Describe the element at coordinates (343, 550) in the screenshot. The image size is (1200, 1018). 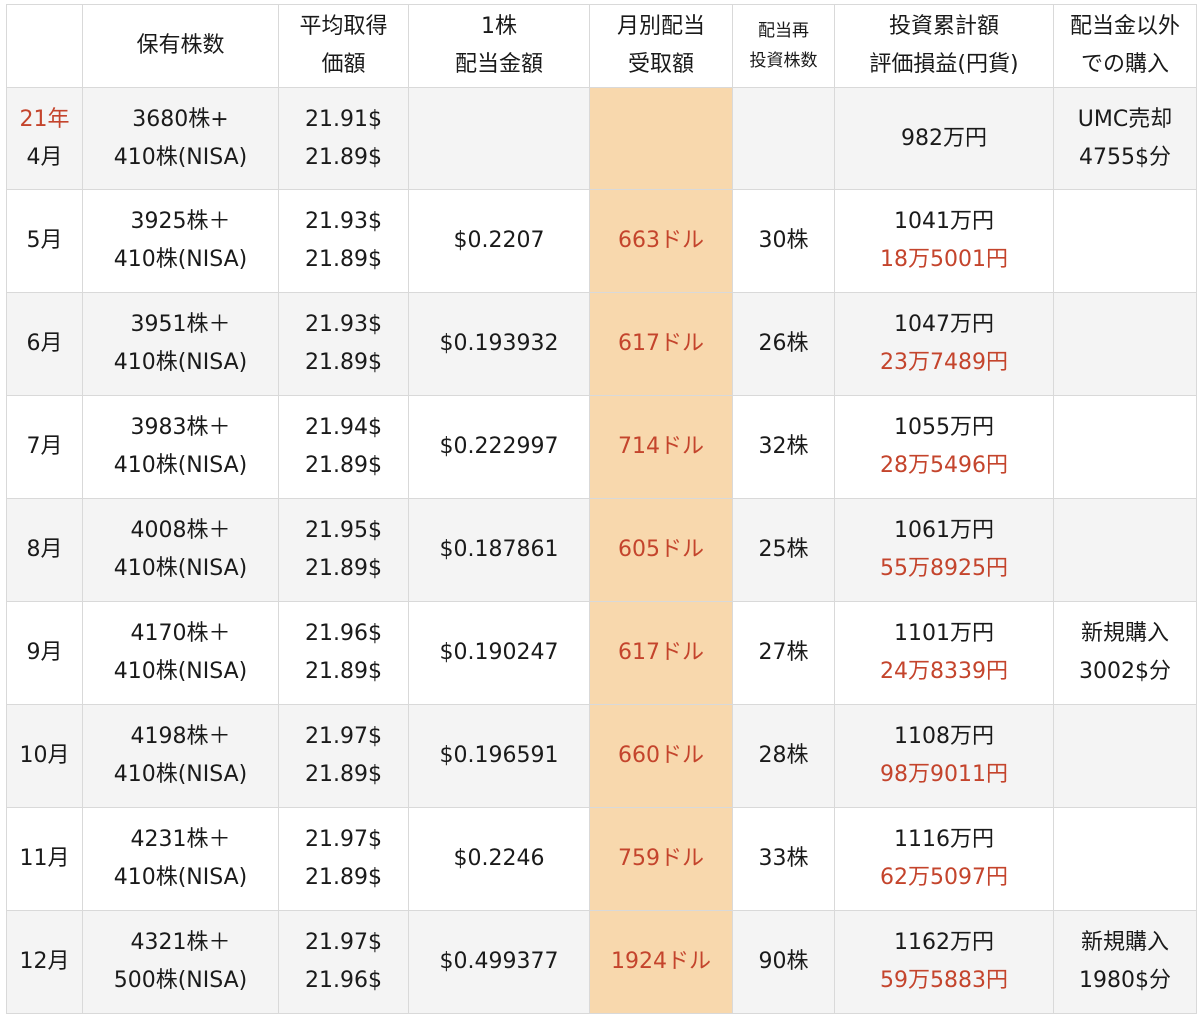
I see `avg-cost-cell: 21.95$ 21.89$` at that location.